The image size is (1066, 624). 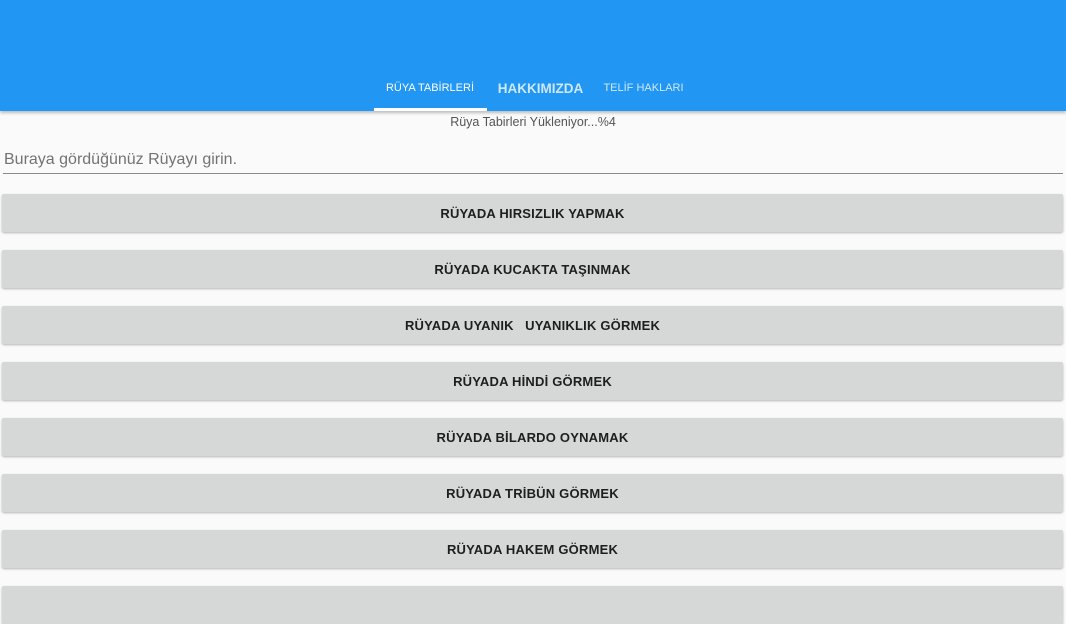 I want to click on tab-bar: RÜYA TABİRLERİ HAKKIMIZDA TELİF HAKLARI, so click(x=533, y=88).